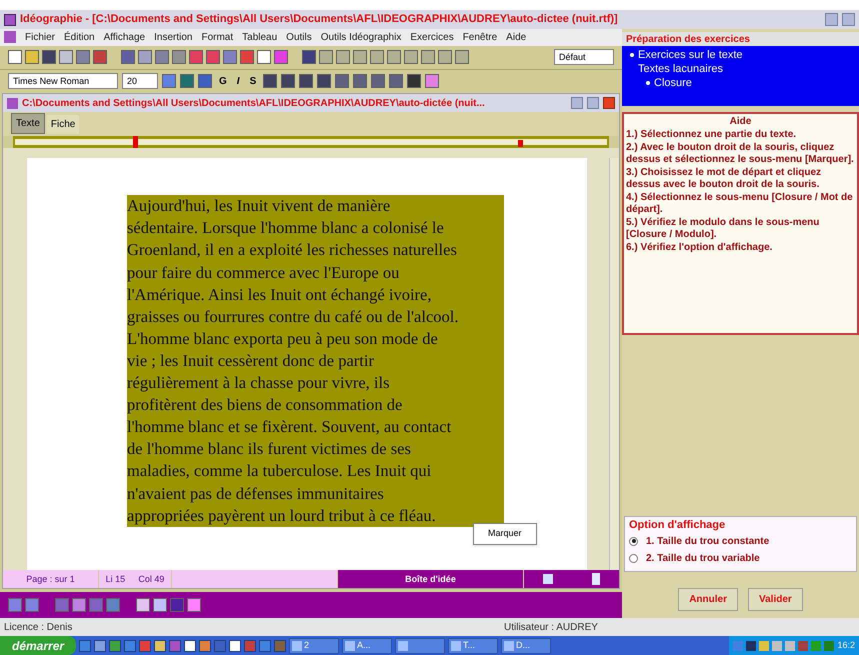  I want to click on menu-item: Aide, so click(516, 37).